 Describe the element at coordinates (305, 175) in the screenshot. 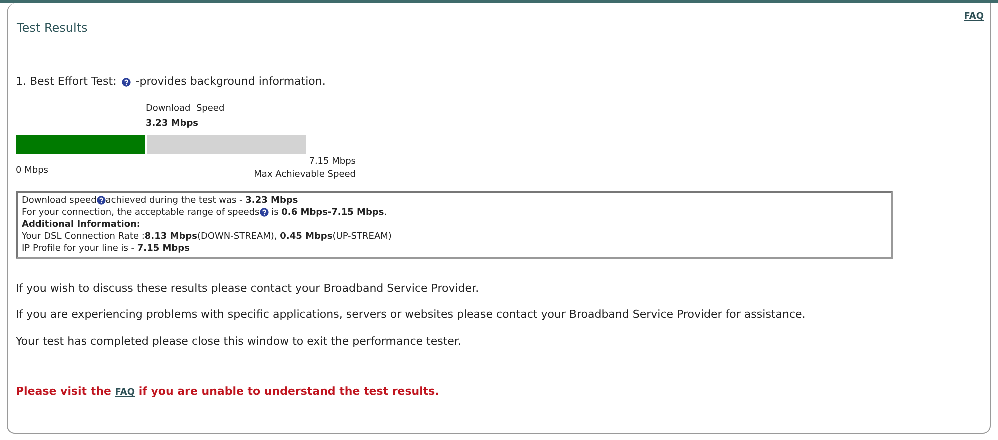

I see `meter-max-caption: Max Achievable Speed` at that location.